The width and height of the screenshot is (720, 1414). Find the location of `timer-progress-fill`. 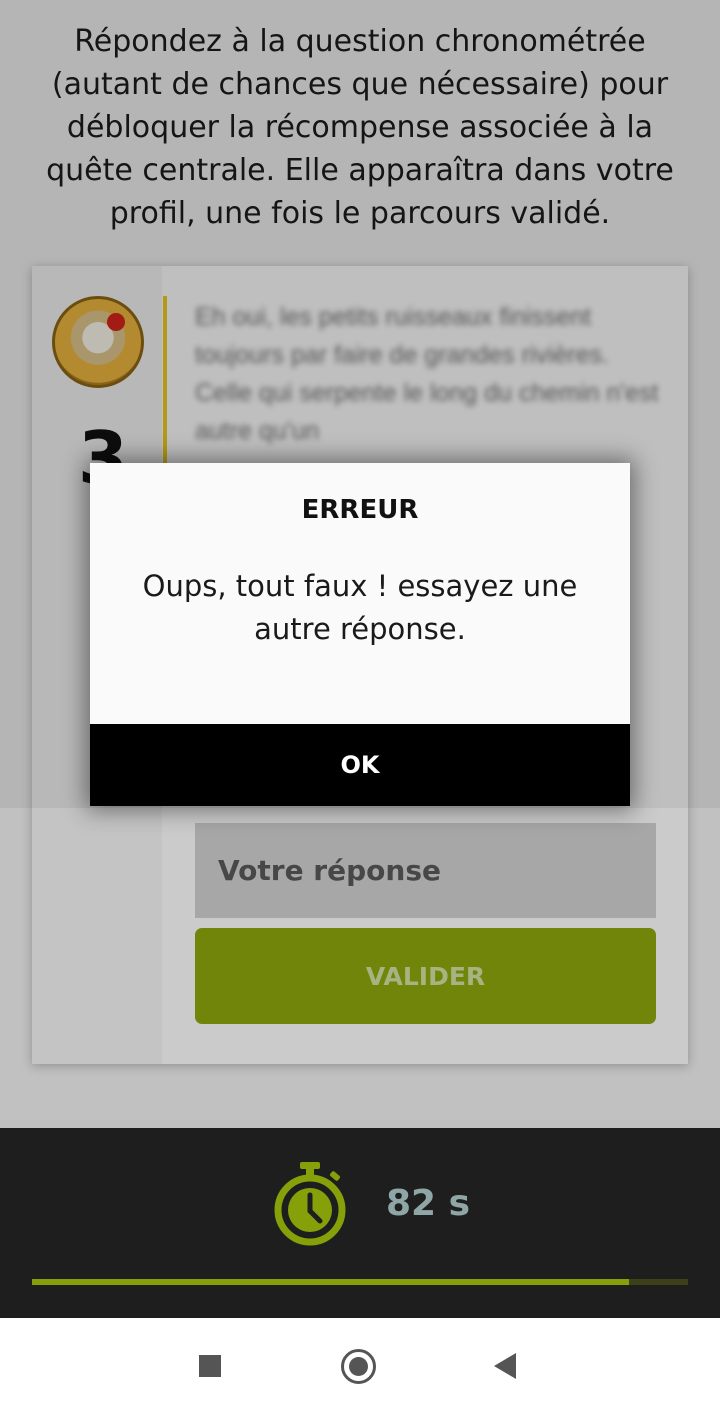

timer-progress-fill is located at coordinates (330, 1282).